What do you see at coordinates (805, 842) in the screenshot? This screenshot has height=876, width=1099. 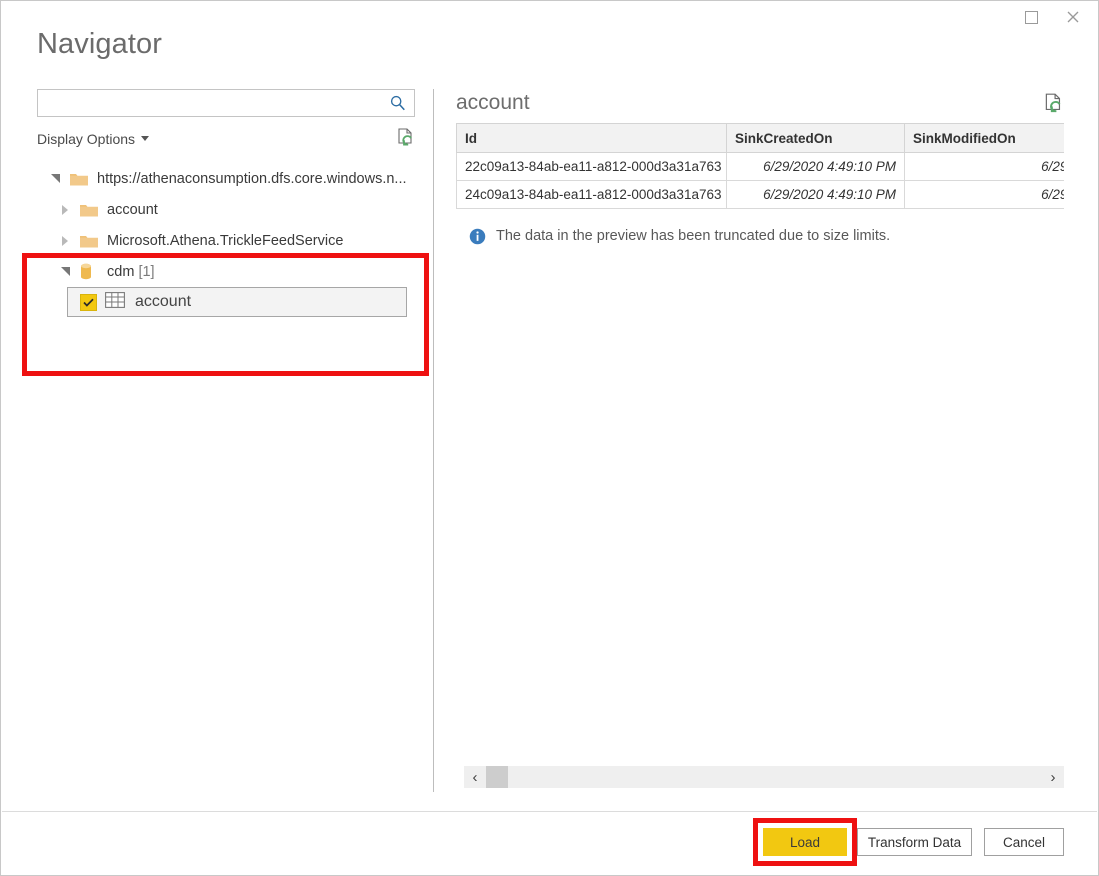 I see `load-button: Load` at bounding box center [805, 842].